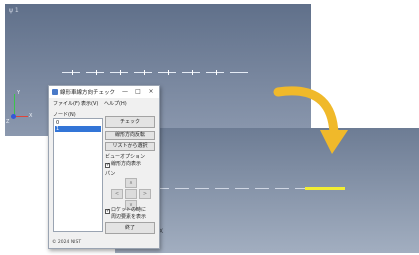 The width and height of the screenshot is (419, 255). What do you see at coordinates (64, 115) in the screenshot?
I see `node-list-label: ノード(N)` at bounding box center [64, 115].